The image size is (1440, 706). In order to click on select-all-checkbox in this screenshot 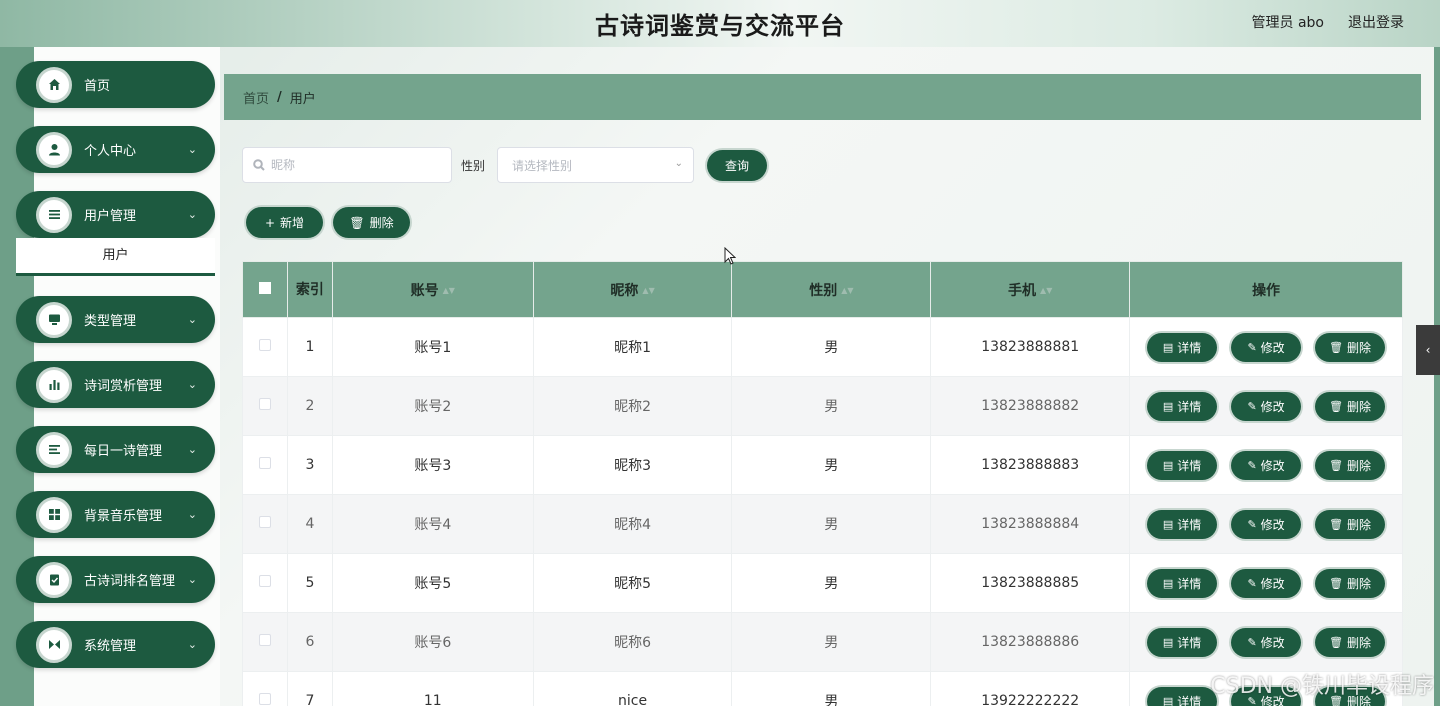, I will do `click(264, 287)`.